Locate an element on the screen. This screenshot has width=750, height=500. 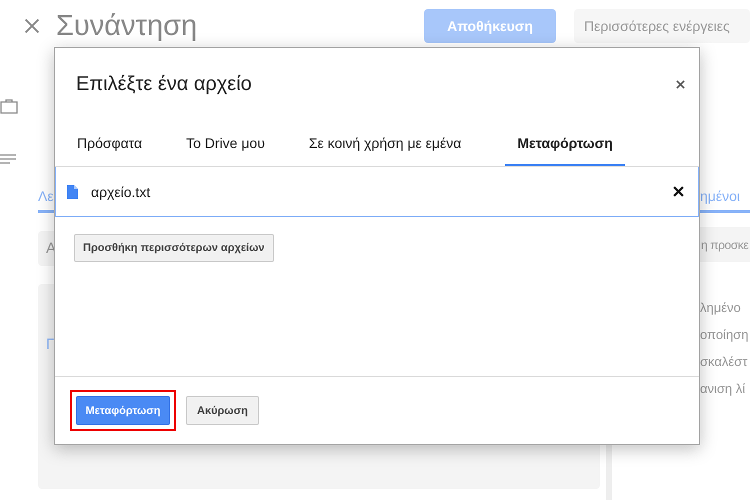
remove-icon is located at coordinates (678, 191).